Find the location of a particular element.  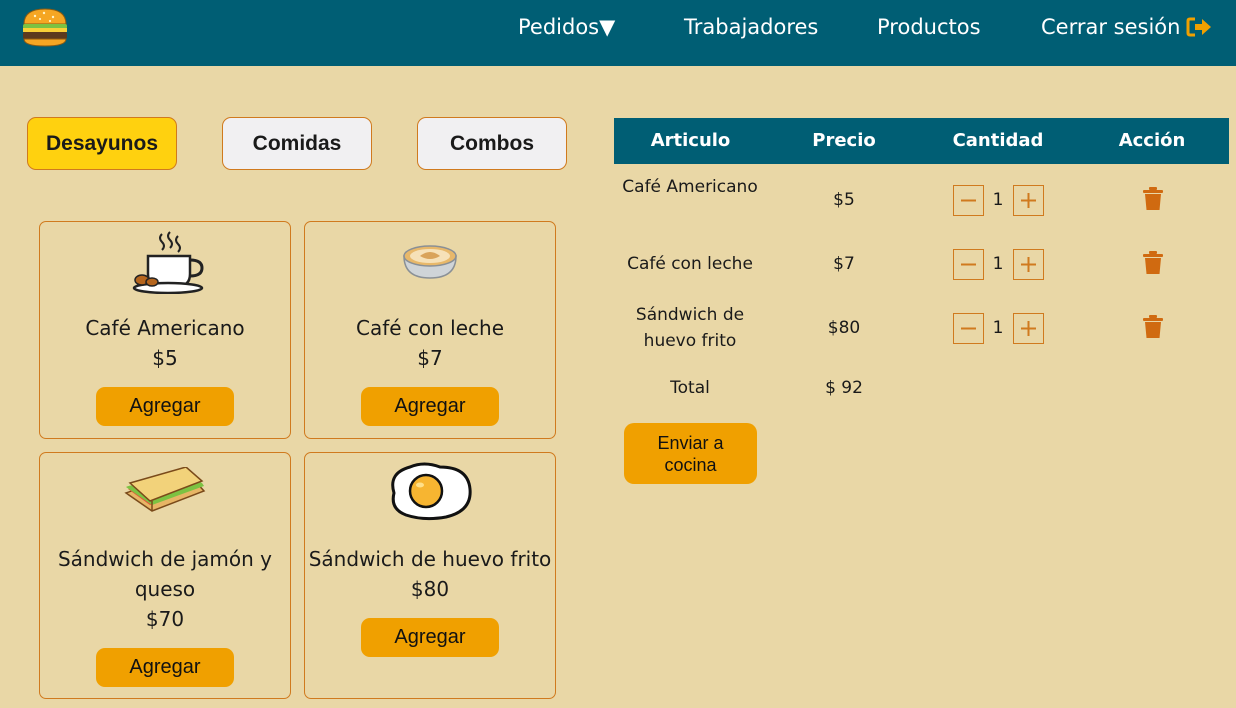

order-item-price: $7 is located at coordinates (844, 264).